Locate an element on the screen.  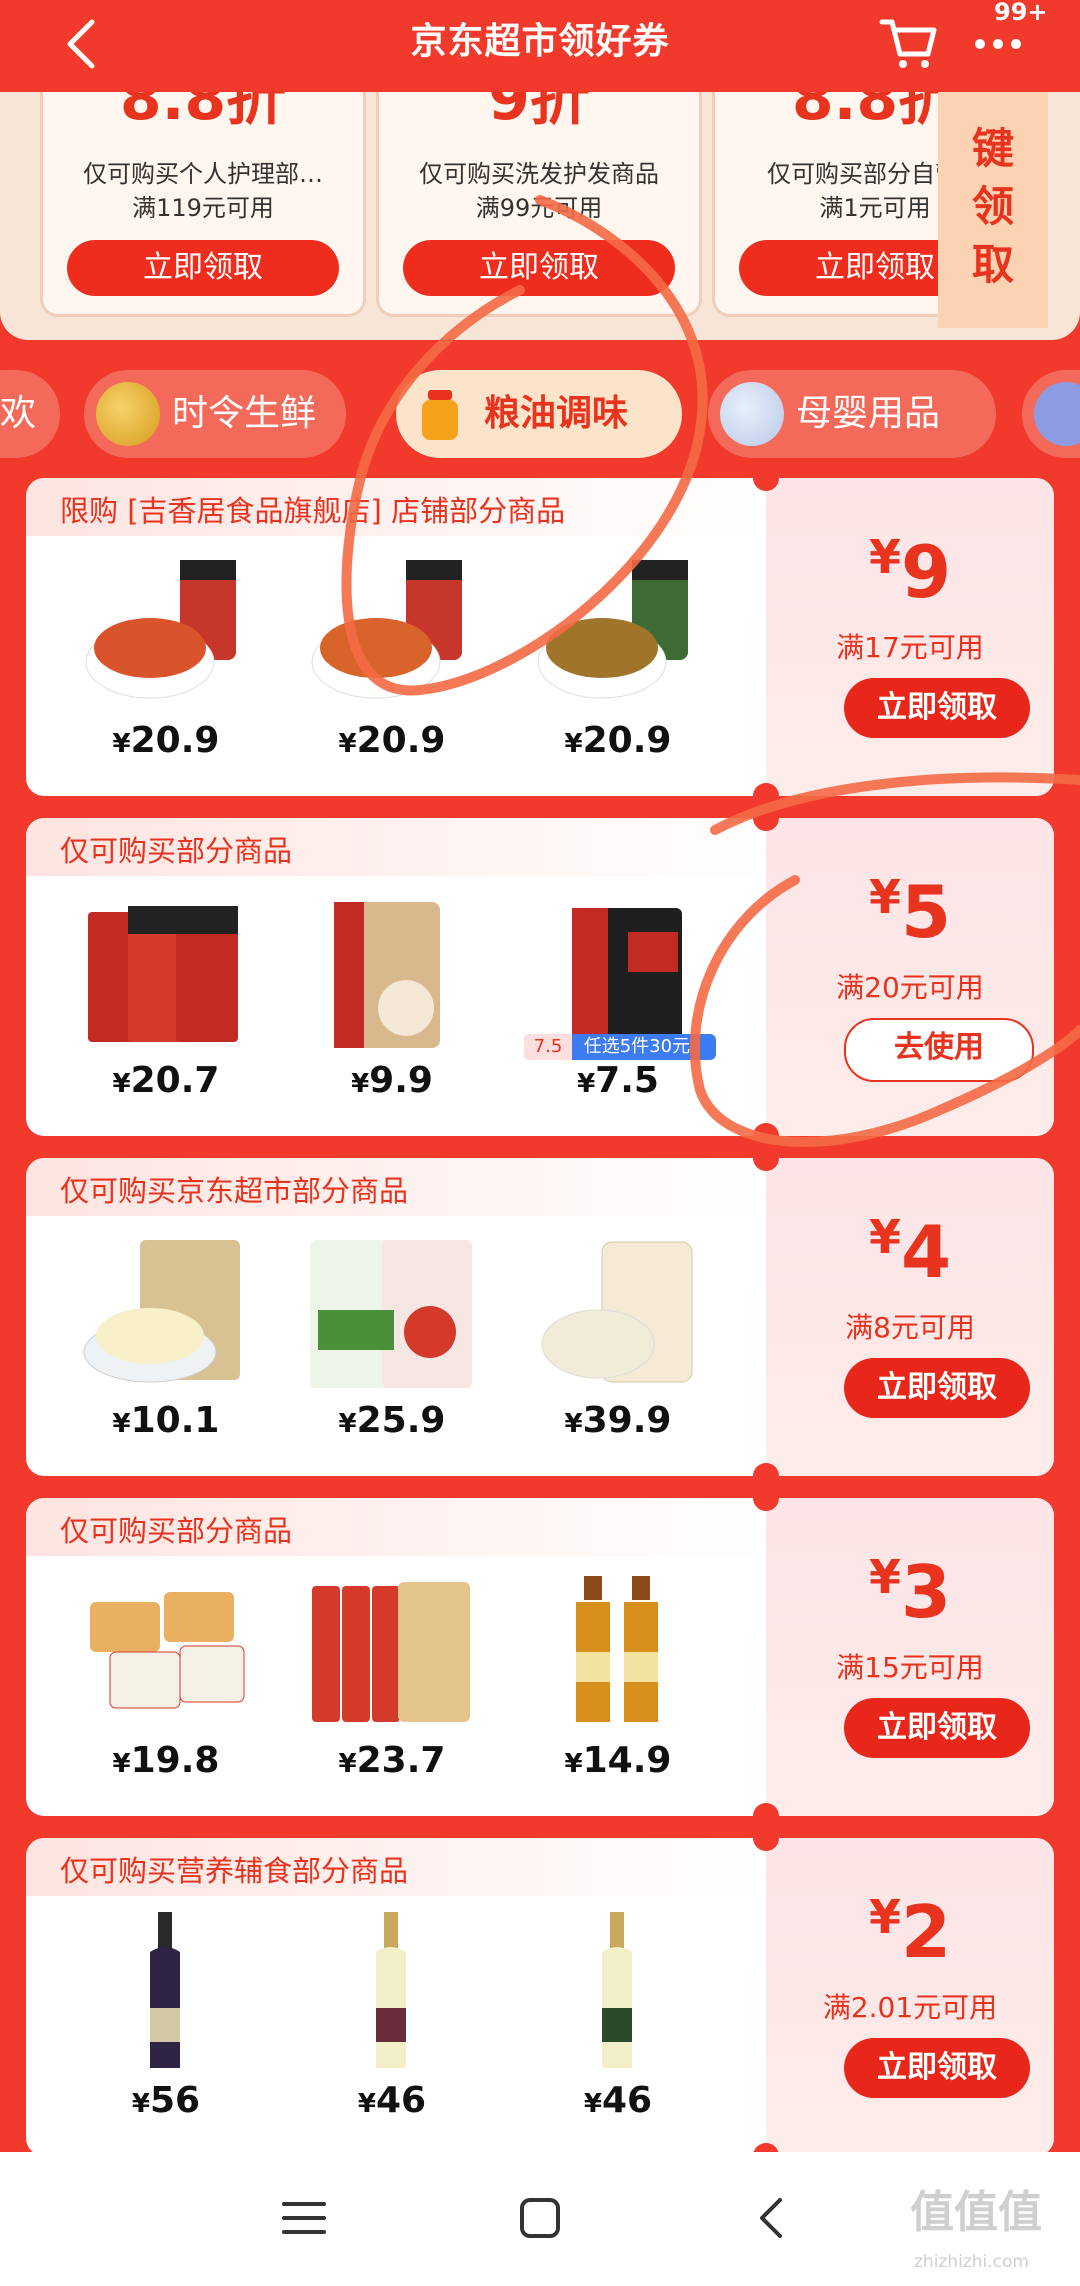
product-price: ¥14.9 is located at coordinates (618, 1760).